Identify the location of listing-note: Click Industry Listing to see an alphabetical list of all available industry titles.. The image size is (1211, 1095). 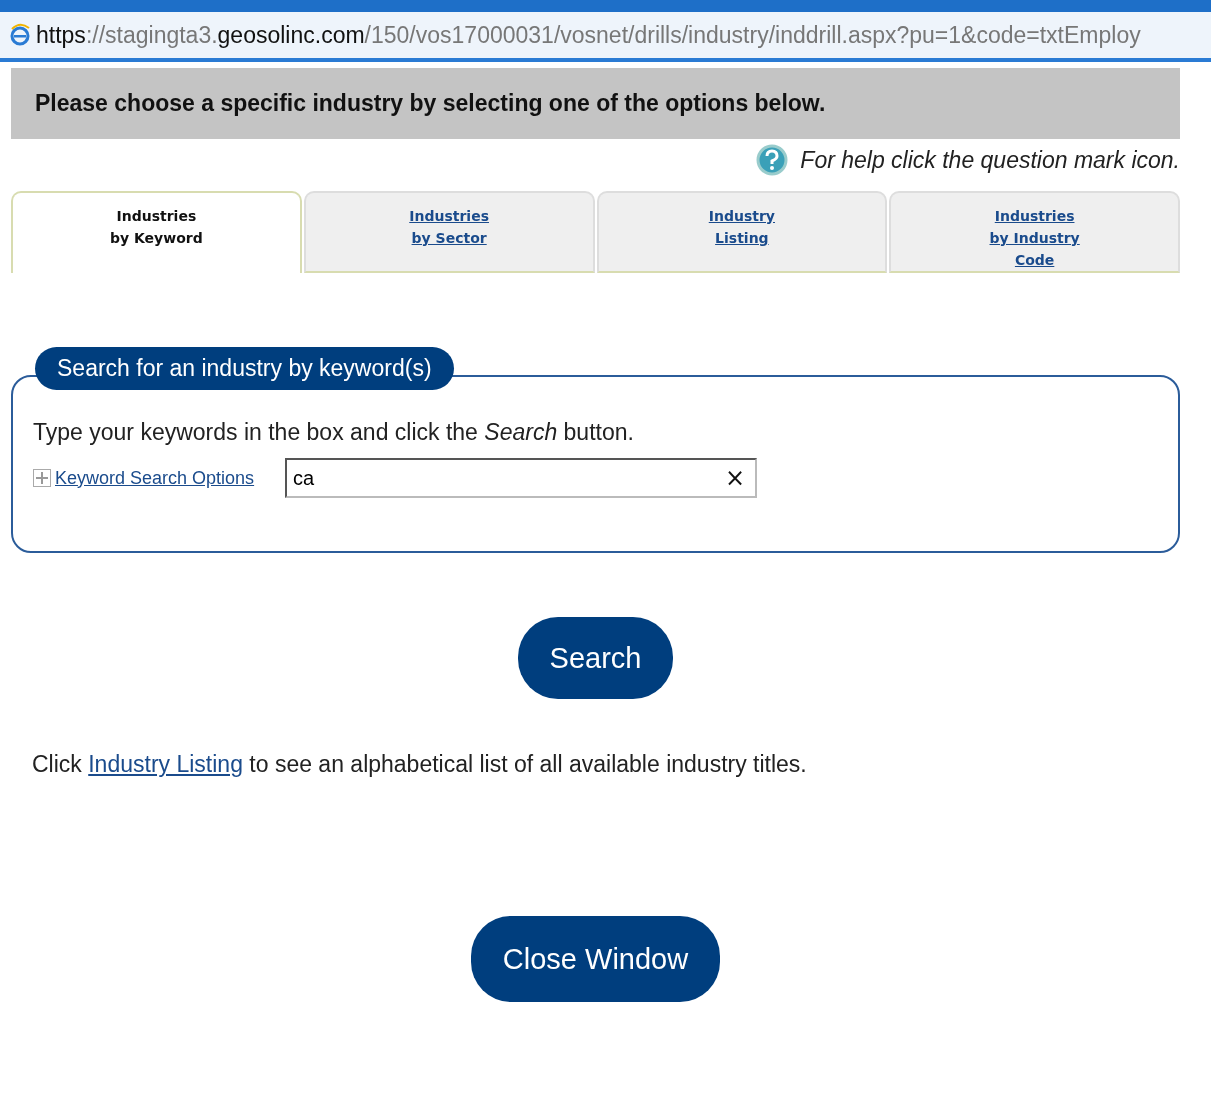
(420, 764).